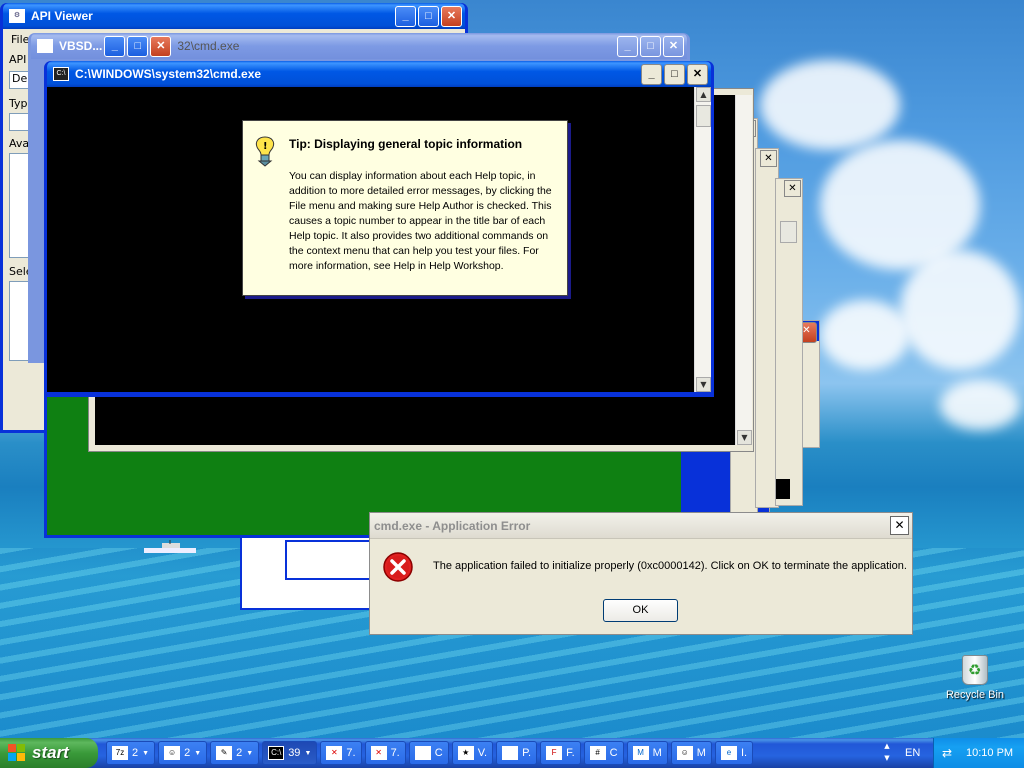 The image size is (1024, 768). Describe the element at coordinates (452, 525) in the screenshot. I see `error-dialog-title: cmd.exe - Application Error` at that location.